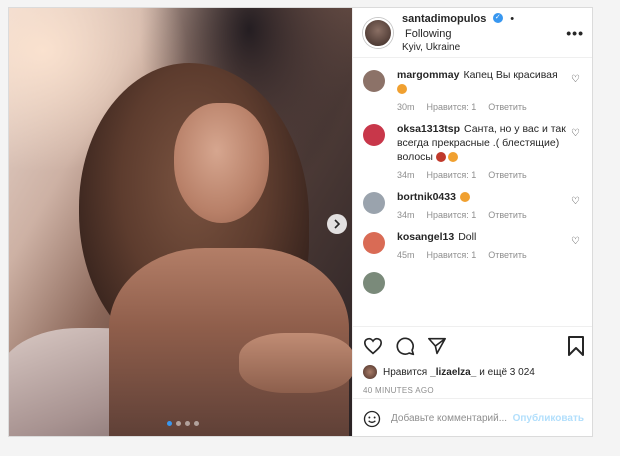 Image resolution: width=620 pixels, height=456 pixels. I want to click on comment-text: kosangel13 Doll, so click(481, 237).